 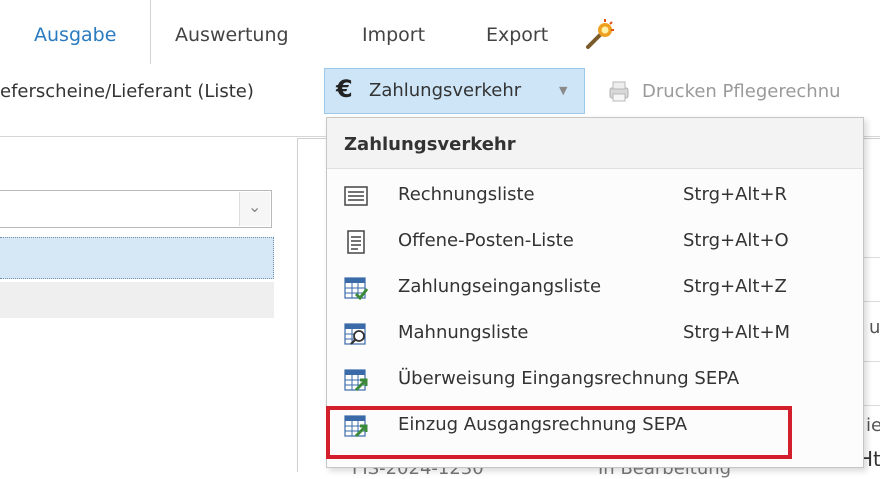 What do you see at coordinates (559, 432) in the screenshot?
I see `highlight-annotation` at bounding box center [559, 432].